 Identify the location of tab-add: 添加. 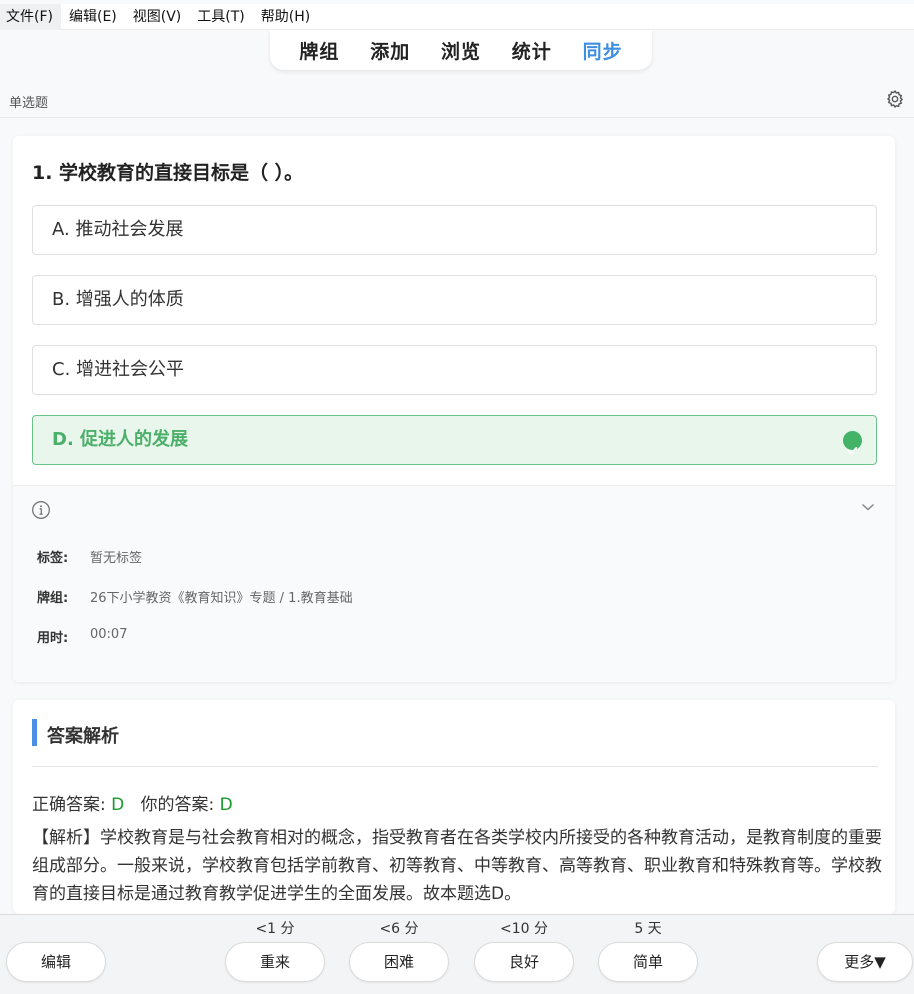
(390, 50).